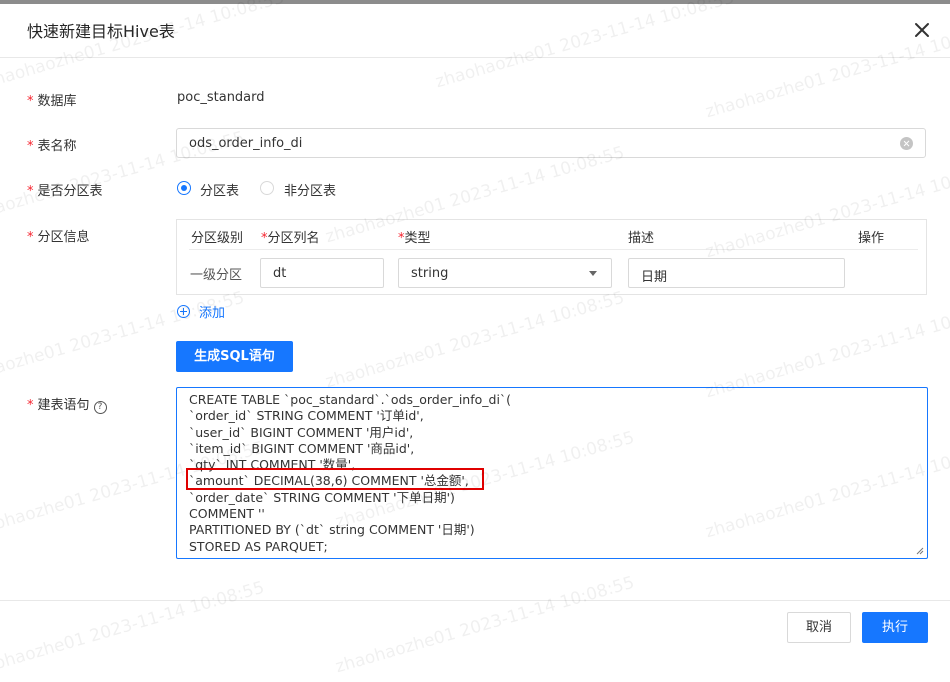 This screenshot has height=682, width=950. I want to click on clear-icon, so click(906, 143).